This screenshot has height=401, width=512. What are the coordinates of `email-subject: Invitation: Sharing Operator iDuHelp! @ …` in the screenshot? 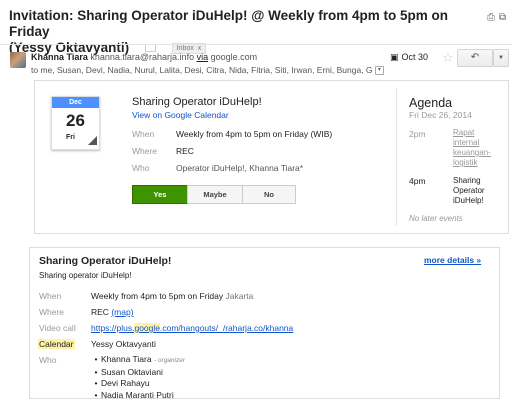 It's located at (239, 32).